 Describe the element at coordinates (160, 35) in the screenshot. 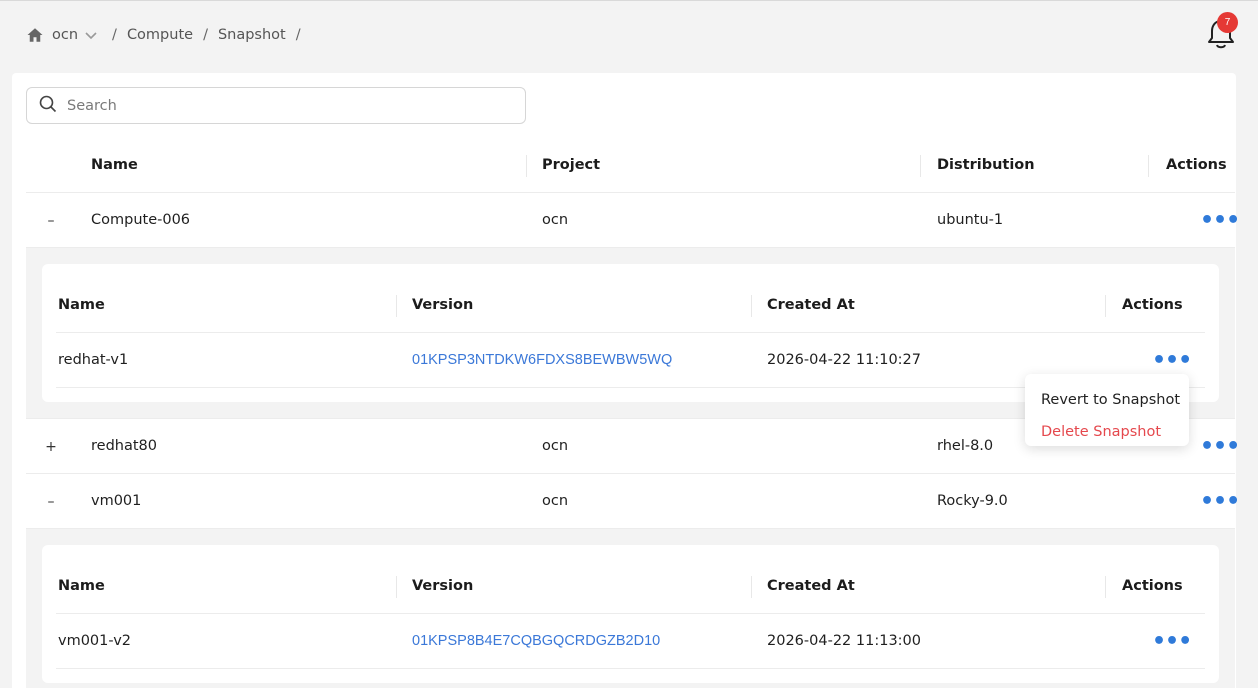

I see `breadcrumb-compute: Compute` at that location.